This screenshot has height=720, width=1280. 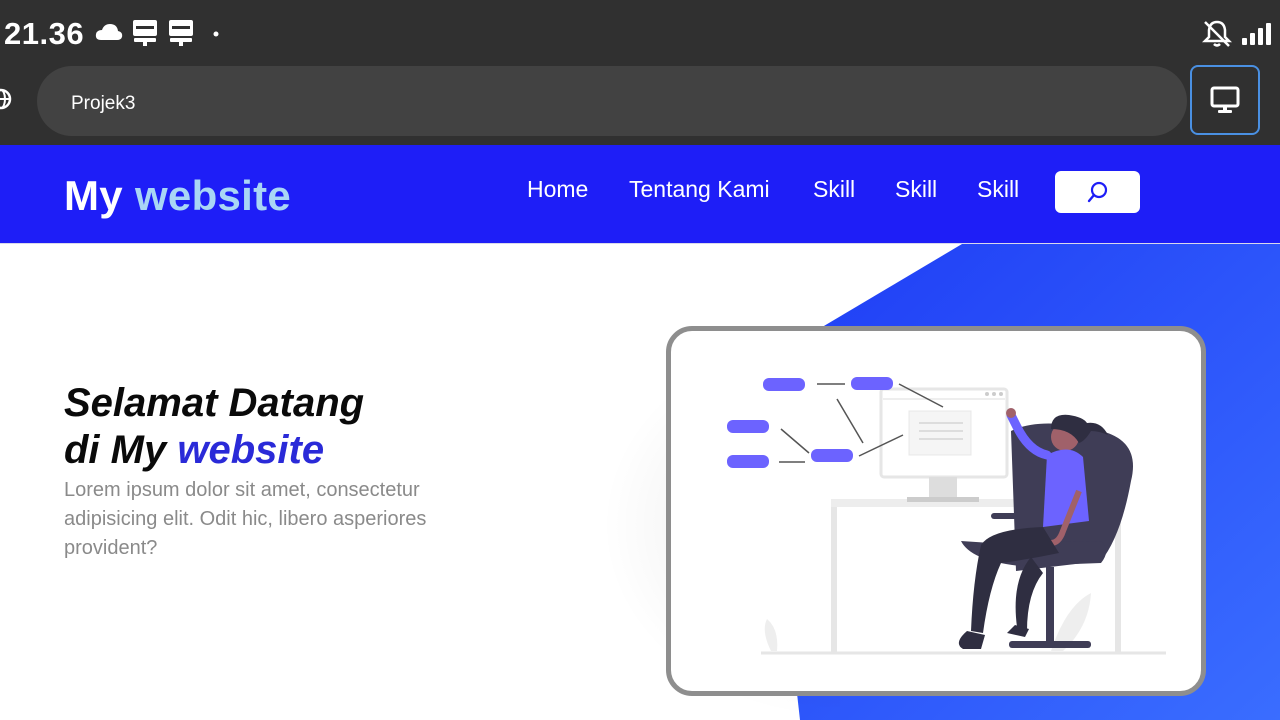 I want to click on hero-title-line-2: di My website, so click(x=214, y=450).